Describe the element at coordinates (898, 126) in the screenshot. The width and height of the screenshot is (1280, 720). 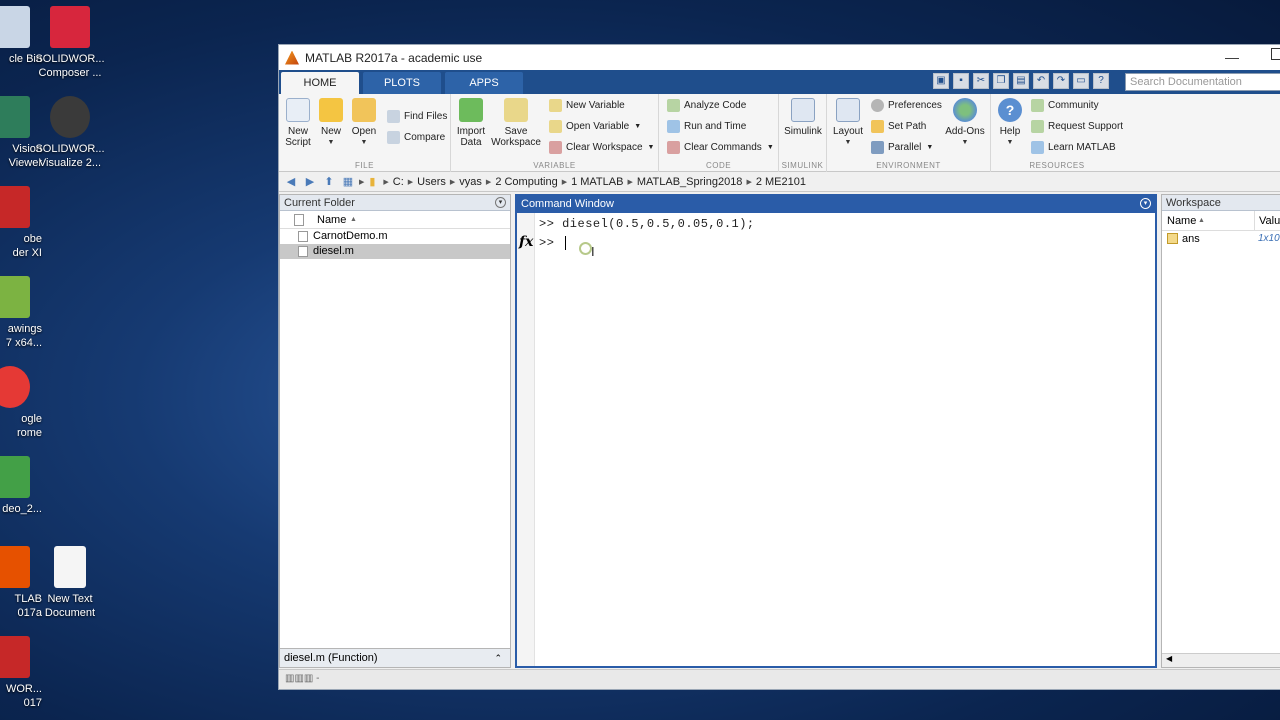
I see `set-path-button: Set Path` at that location.